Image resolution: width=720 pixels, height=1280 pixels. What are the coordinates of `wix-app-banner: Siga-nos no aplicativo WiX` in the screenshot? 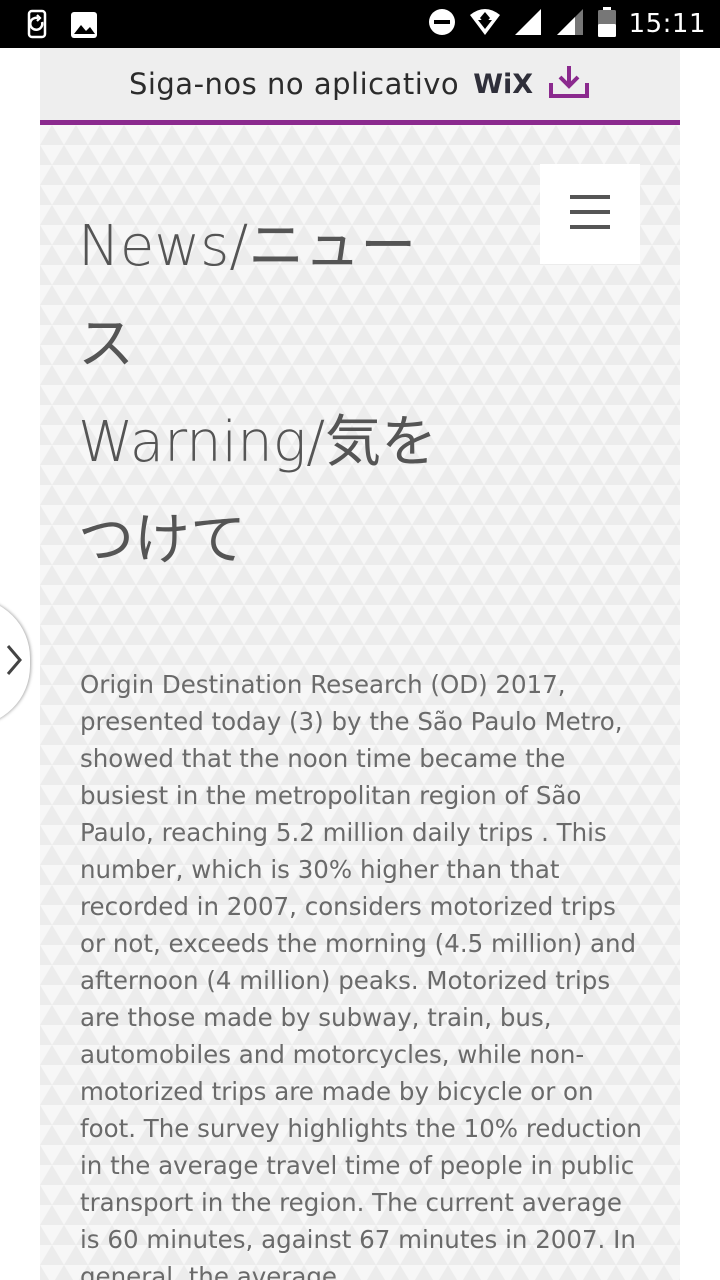 It's located at (360, 86).